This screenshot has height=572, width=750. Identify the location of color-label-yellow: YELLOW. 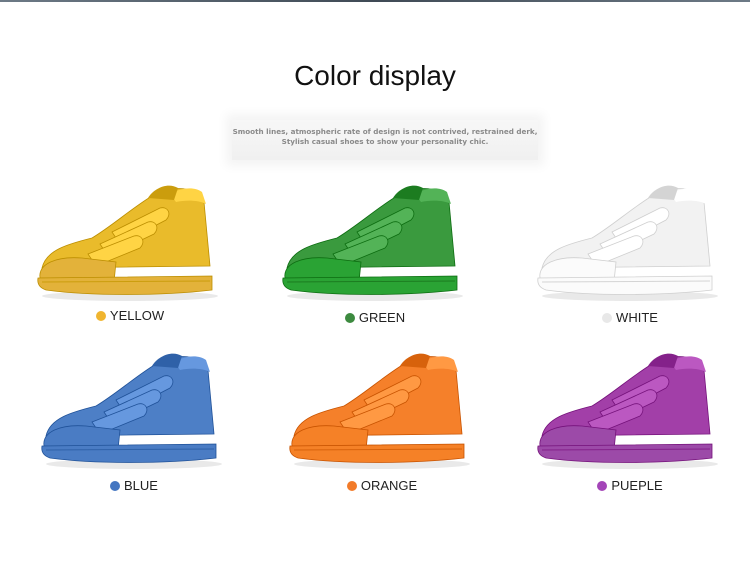
(130, 315).